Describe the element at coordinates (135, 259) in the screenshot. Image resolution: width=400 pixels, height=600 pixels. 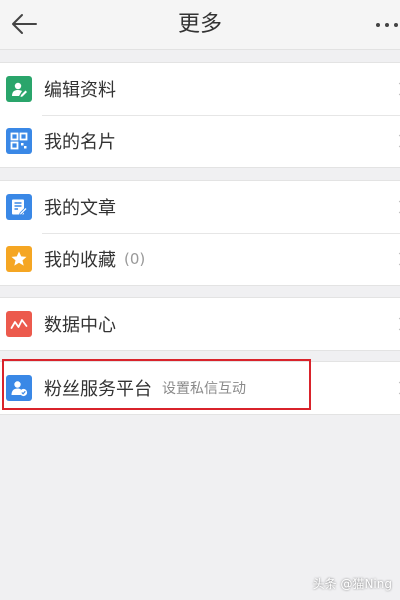
I see `favorites-count: (0)` at that location.